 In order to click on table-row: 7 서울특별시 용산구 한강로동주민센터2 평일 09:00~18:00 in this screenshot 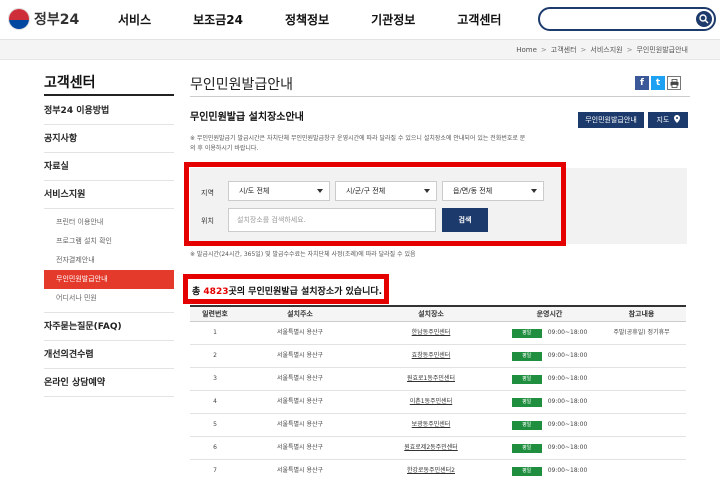, I will do `click(438, 470)`.